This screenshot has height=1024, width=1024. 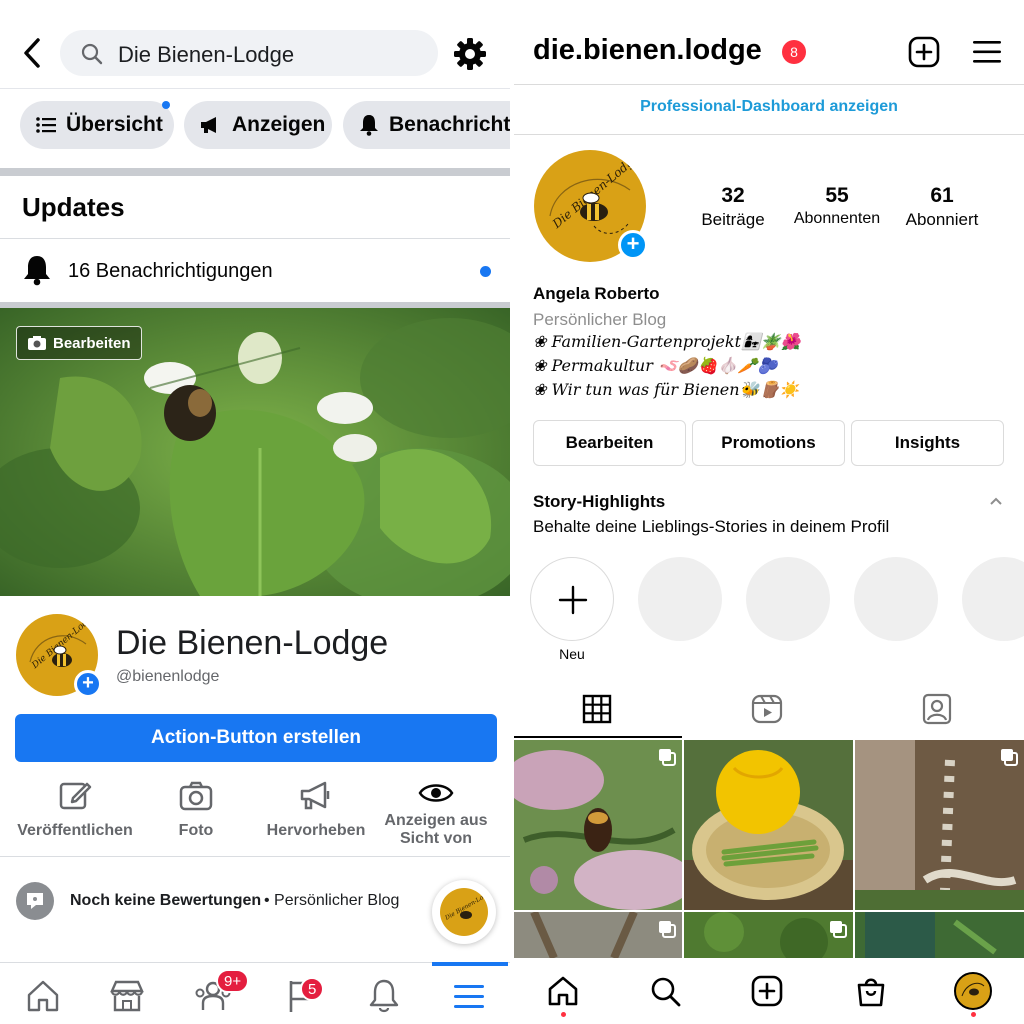 What do you see at coordinates (733, 207) in the screenshot?
I see `stat-posts: 32 Beiträge` at bounding box center [733, 207].